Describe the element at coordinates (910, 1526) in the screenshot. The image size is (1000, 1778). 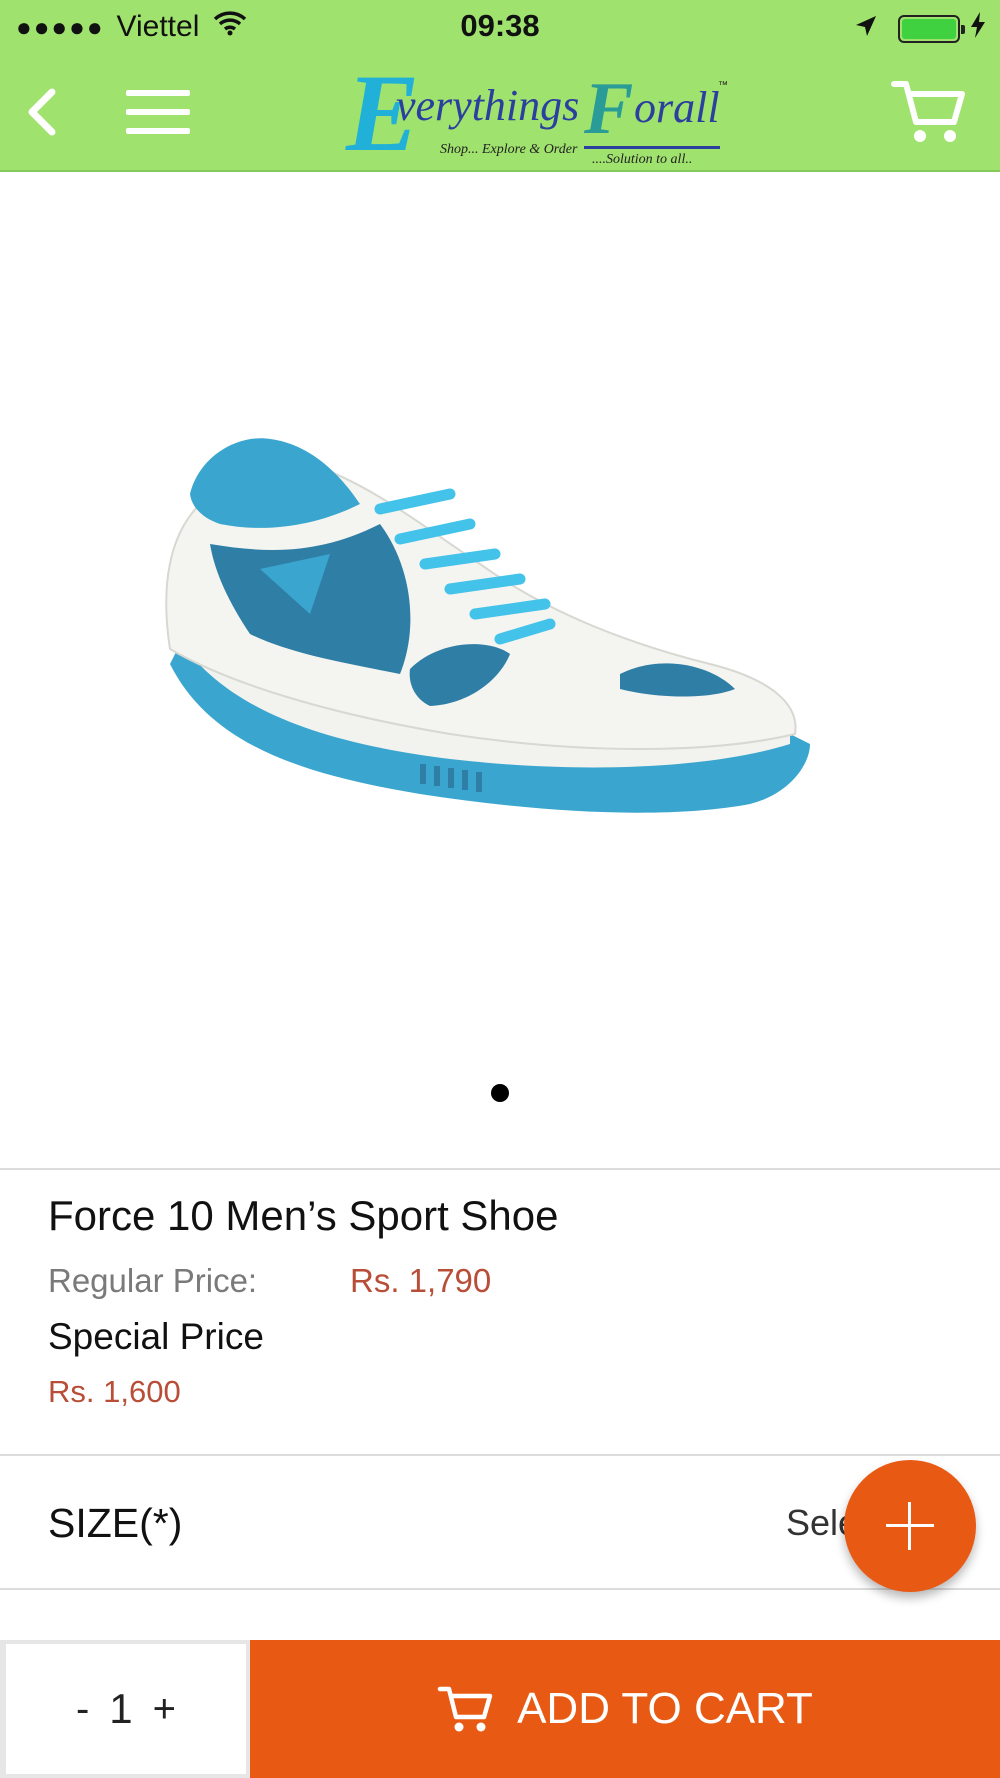
I see `add-fab-button` at that location.